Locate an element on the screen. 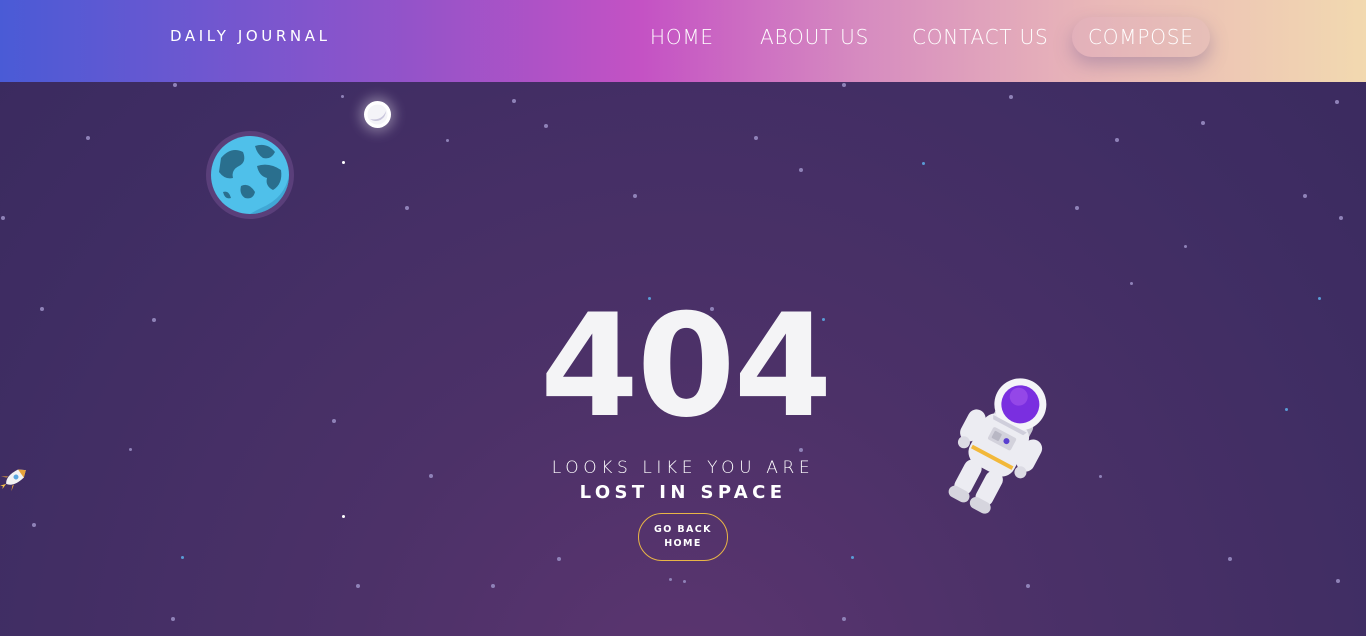  nav-link-contact-us: CONTACT US is located at coordinates (980, 37).